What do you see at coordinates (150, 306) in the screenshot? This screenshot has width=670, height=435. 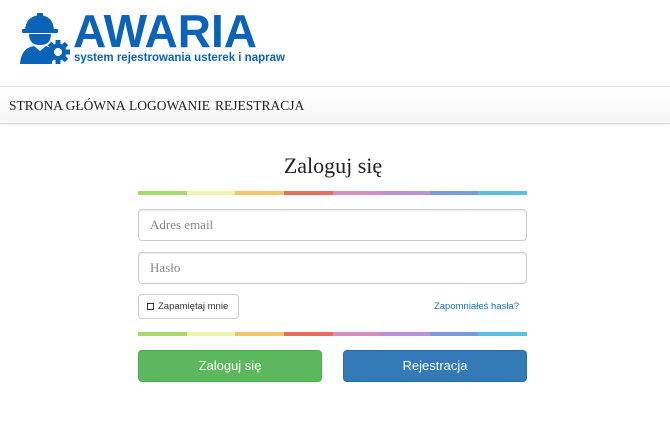 I see `checkbox-icon` at bounding box center [150, 306].